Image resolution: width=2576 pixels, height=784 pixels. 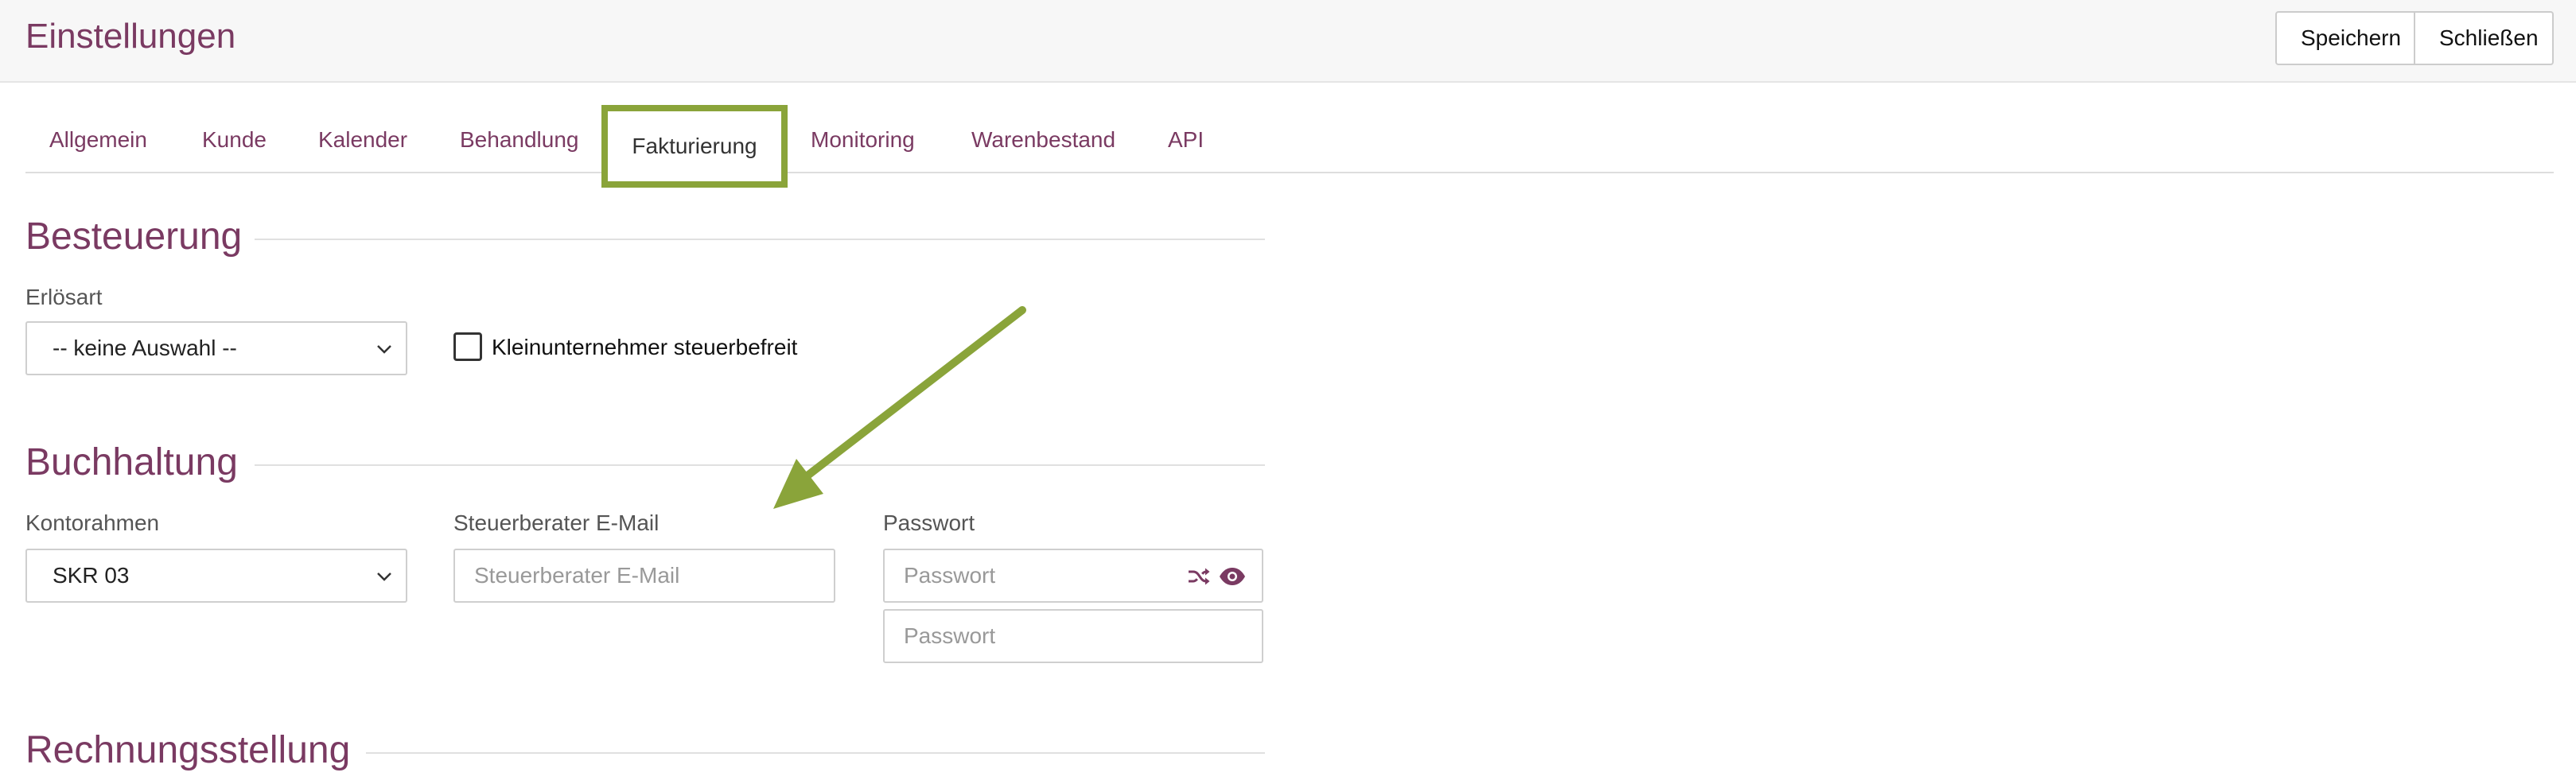 What do you see at coordinates (93, 522) in the screenshot?
I see `kontorahmen-label: Kontorahmen` at bounding box center [93, 522].